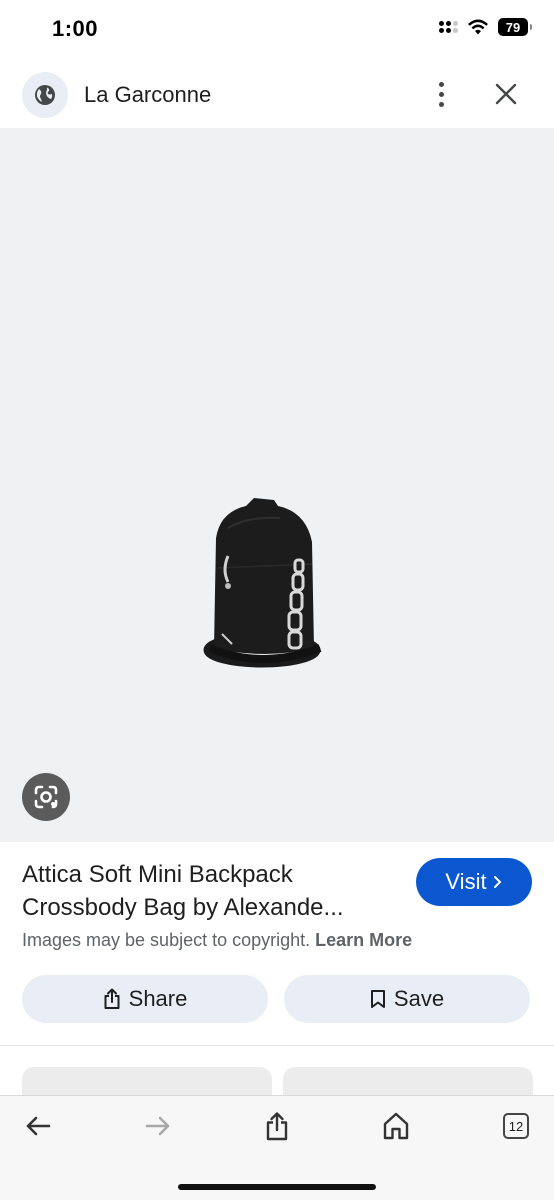 This screenshot has height=1200, width=554. I want to click on back-button, so click(38, 1126).